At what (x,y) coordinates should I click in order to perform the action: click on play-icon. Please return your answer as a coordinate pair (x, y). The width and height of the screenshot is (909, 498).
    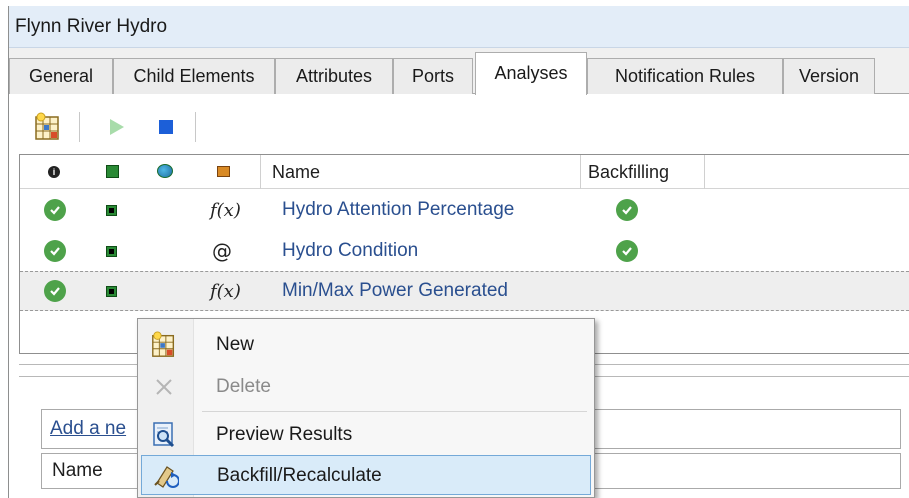
    Looking at the image, I should click on (117, 127).